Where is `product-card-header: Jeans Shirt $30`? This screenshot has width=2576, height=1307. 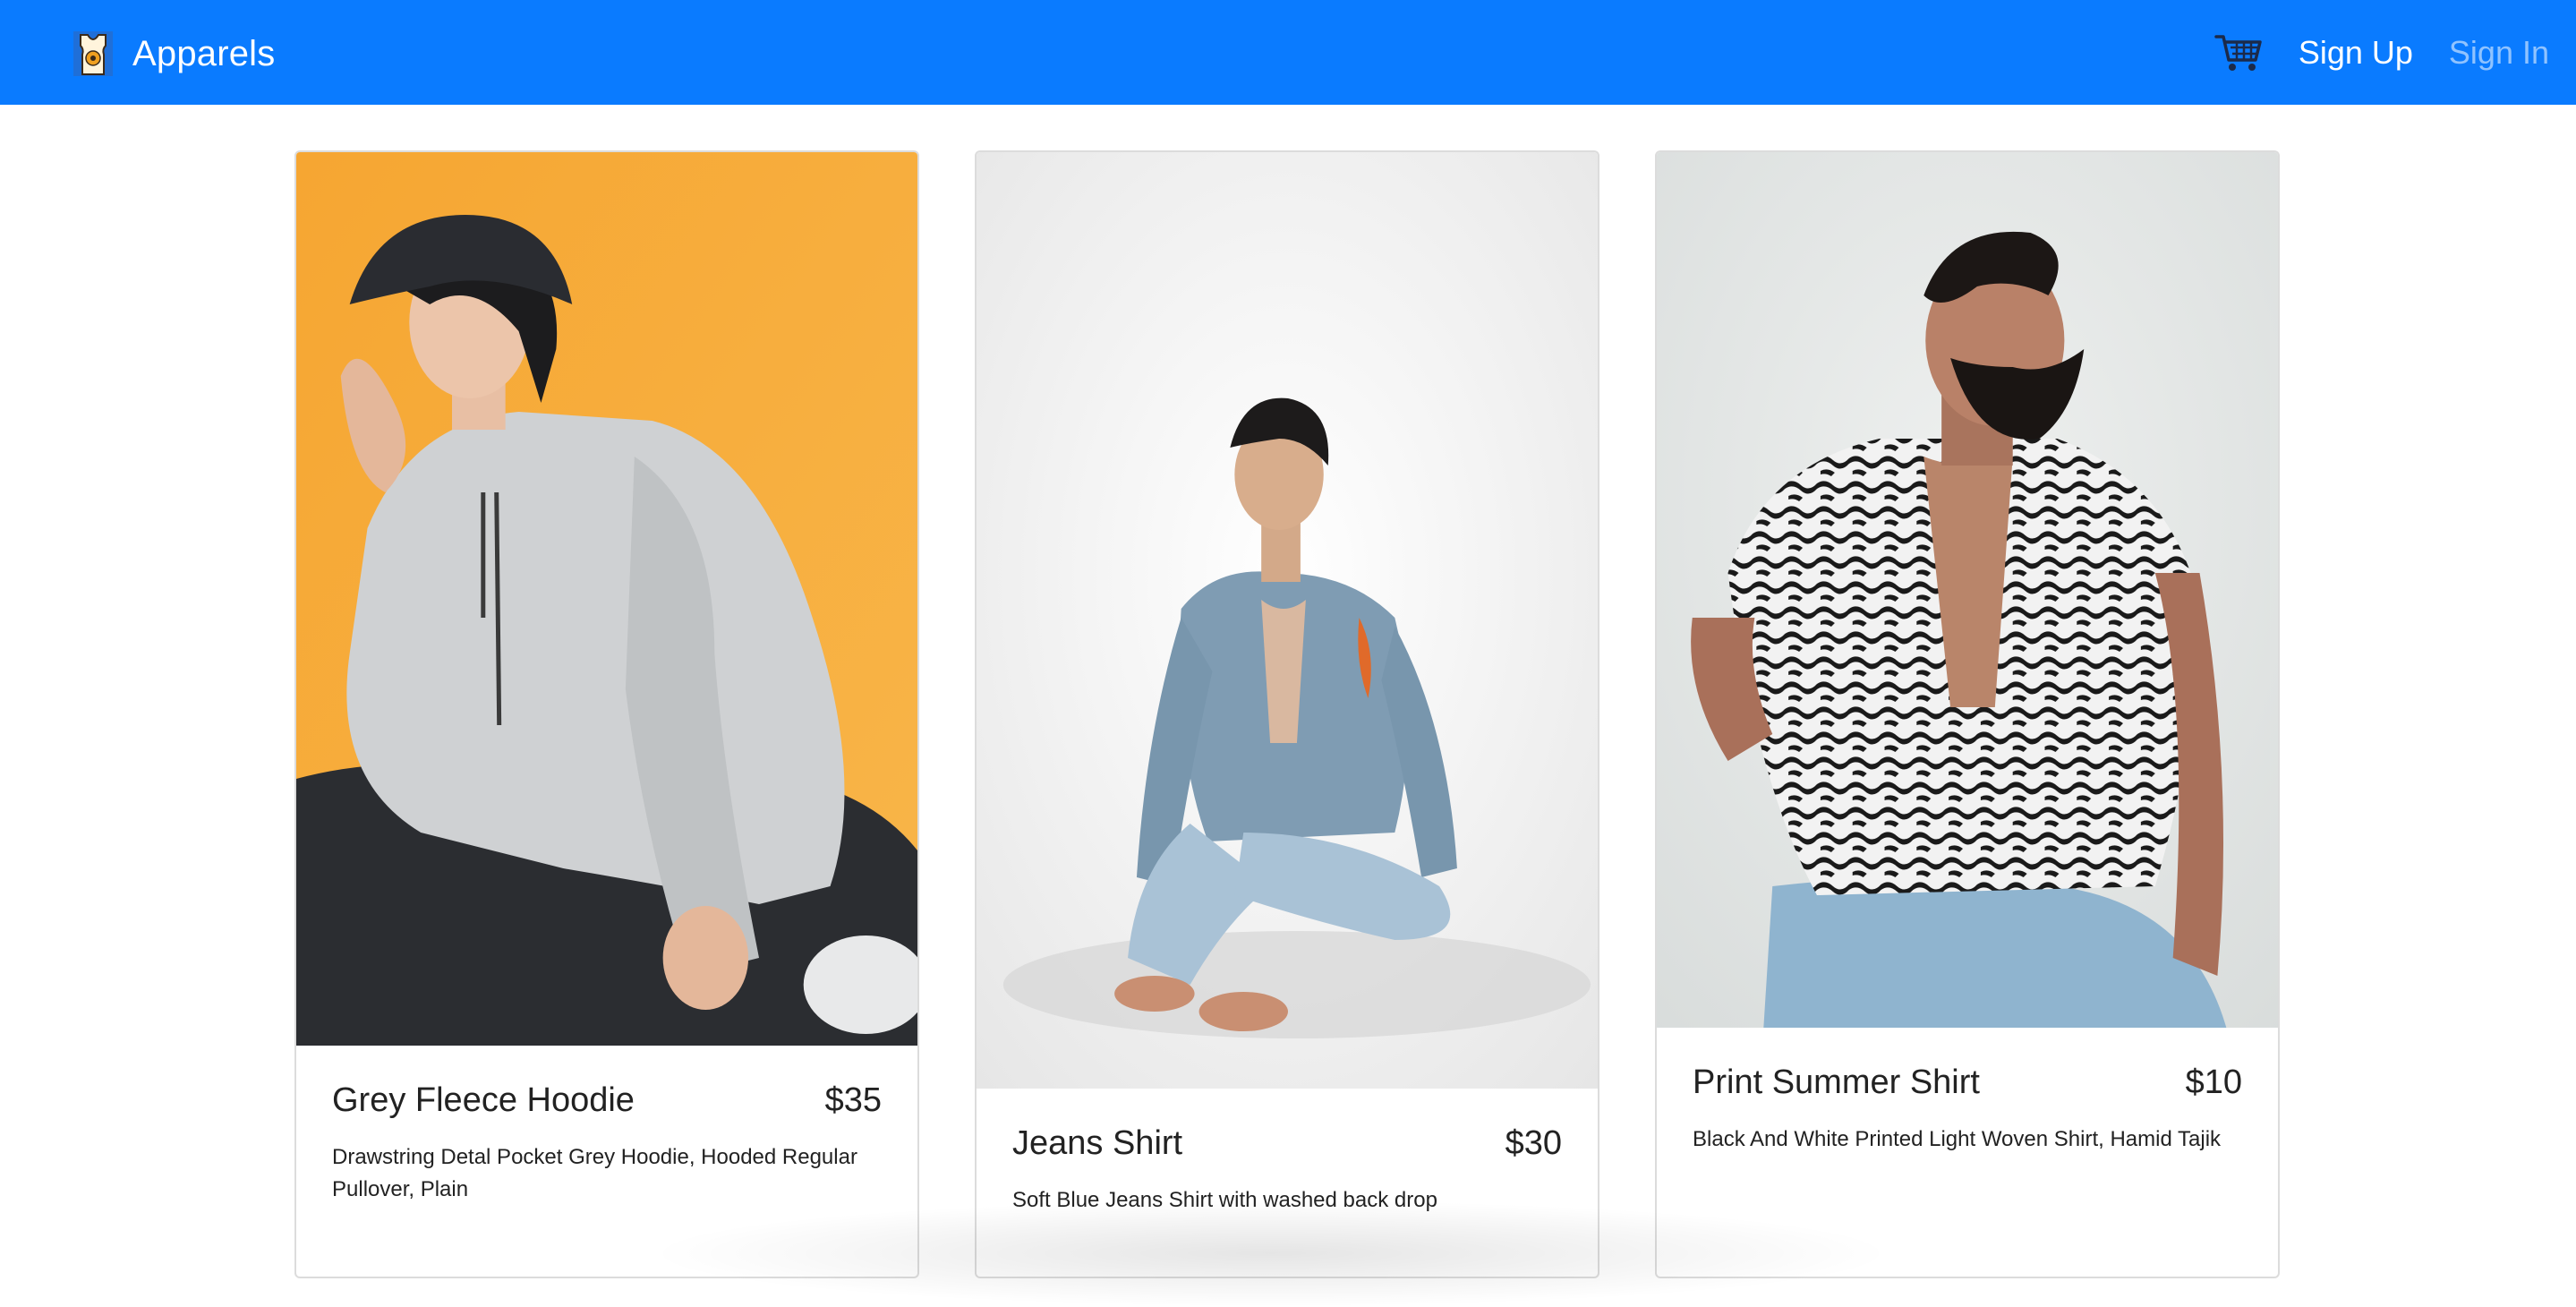
product-card-header: Jeans Shirt $30 is located at coordinates (1287, 1143).